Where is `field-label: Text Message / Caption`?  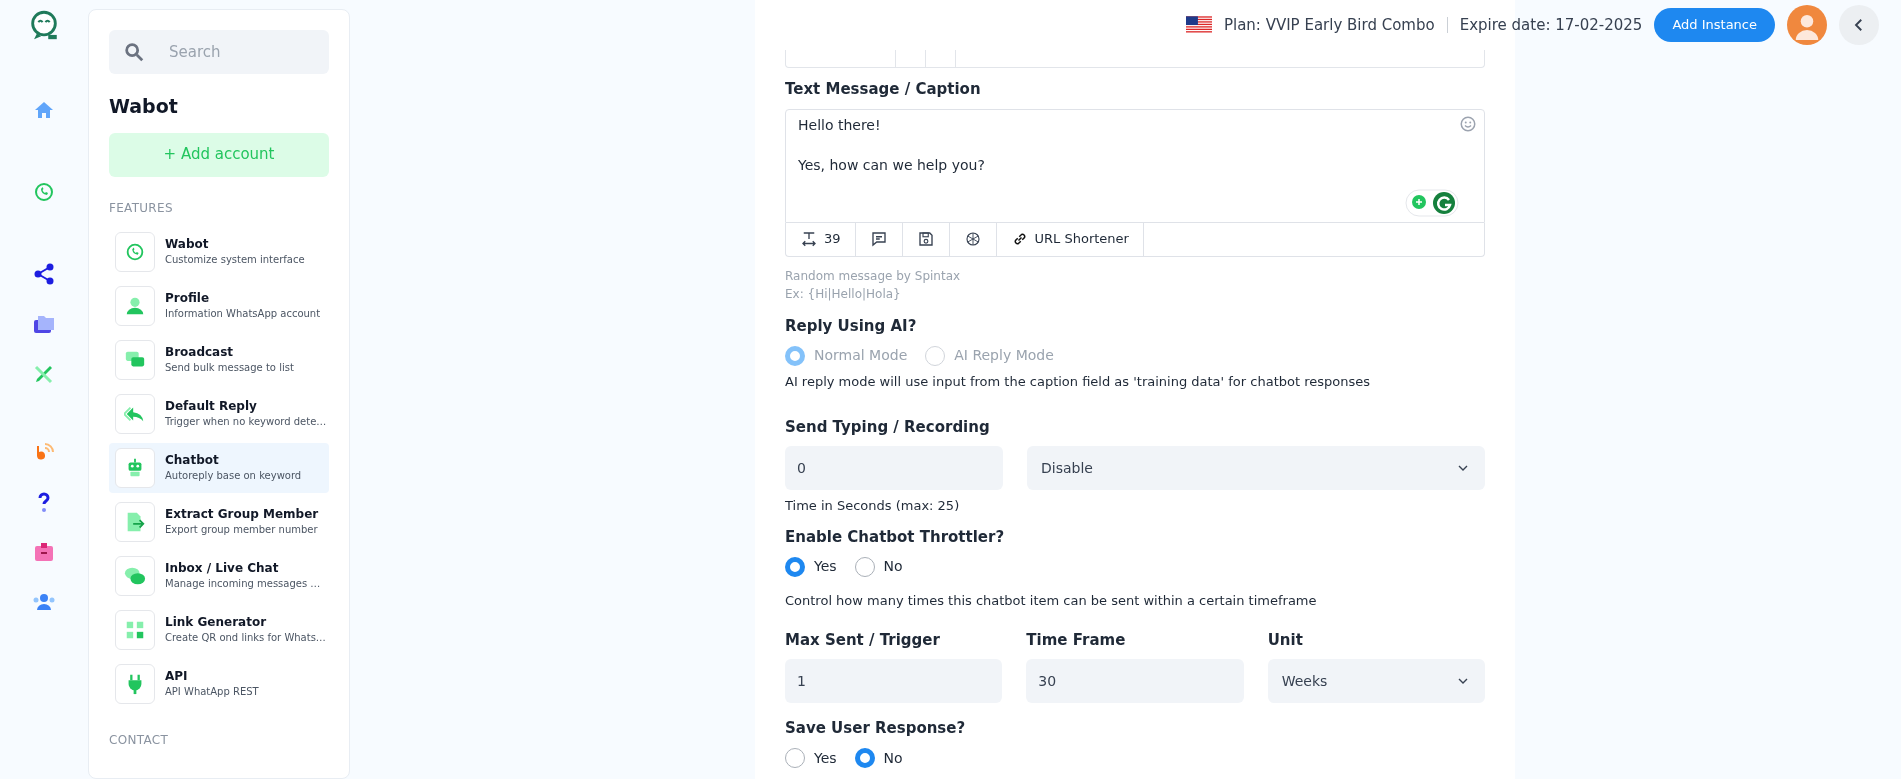 field-label: Text Message / Caption is located at coordinates (883, 89).